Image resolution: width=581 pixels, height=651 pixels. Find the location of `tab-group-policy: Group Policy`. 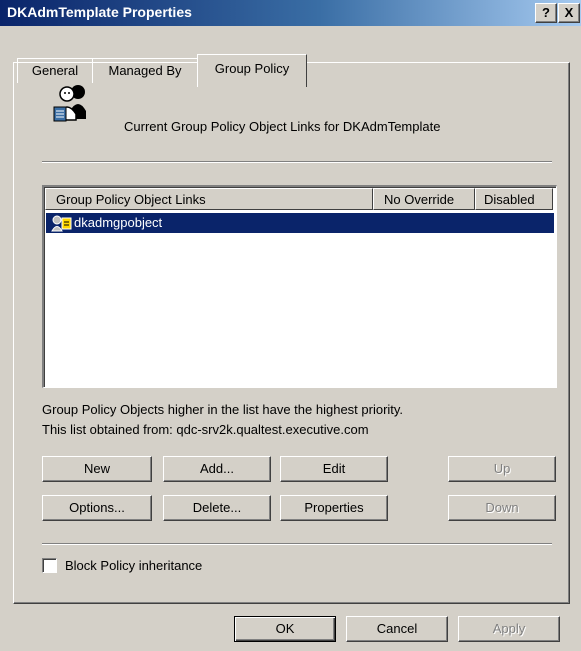

tab-group-policy: Group Policy is located at coordinates (252, 70).